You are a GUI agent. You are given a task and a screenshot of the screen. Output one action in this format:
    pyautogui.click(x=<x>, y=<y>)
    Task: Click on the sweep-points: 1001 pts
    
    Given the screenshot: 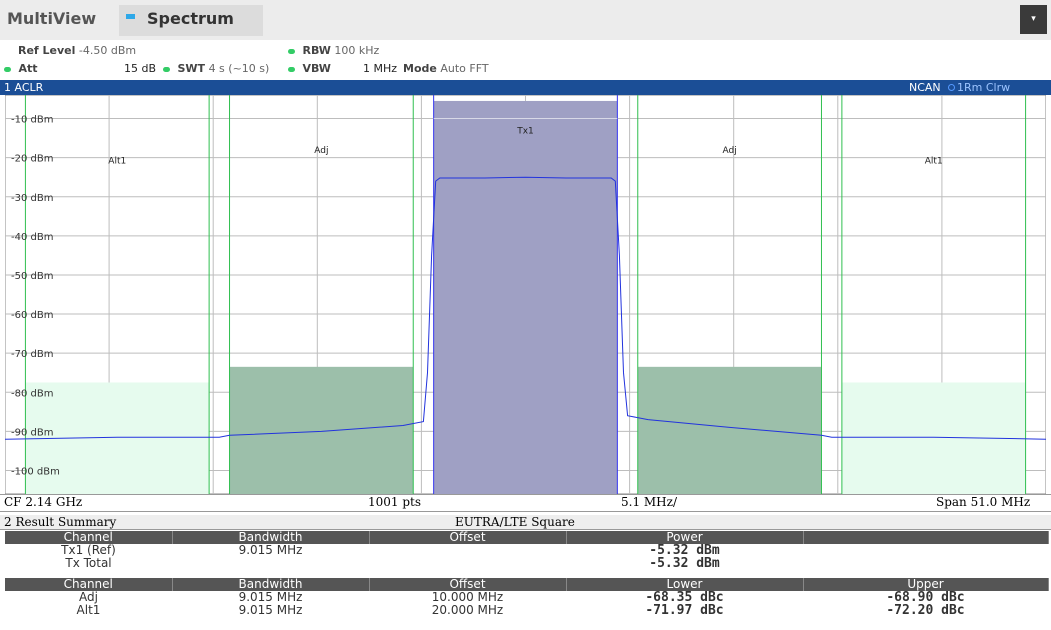 What is the action you would take?
    pyautogui.click(x=395, y=502)
    